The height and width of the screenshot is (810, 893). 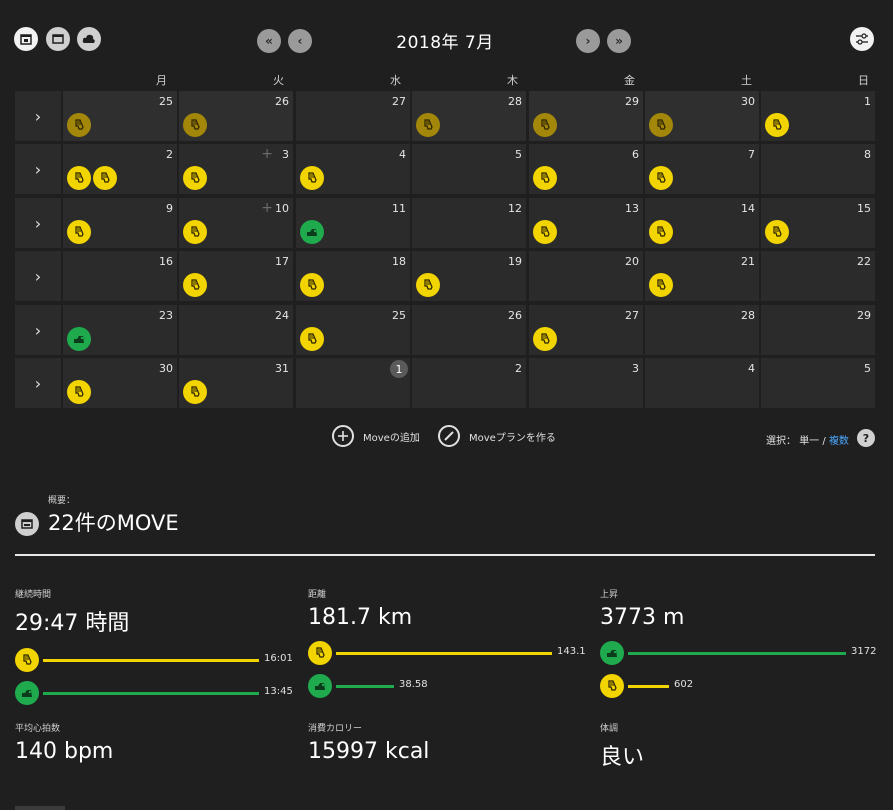 I want to click on calendar-view-button, so click(x=26, y=39).